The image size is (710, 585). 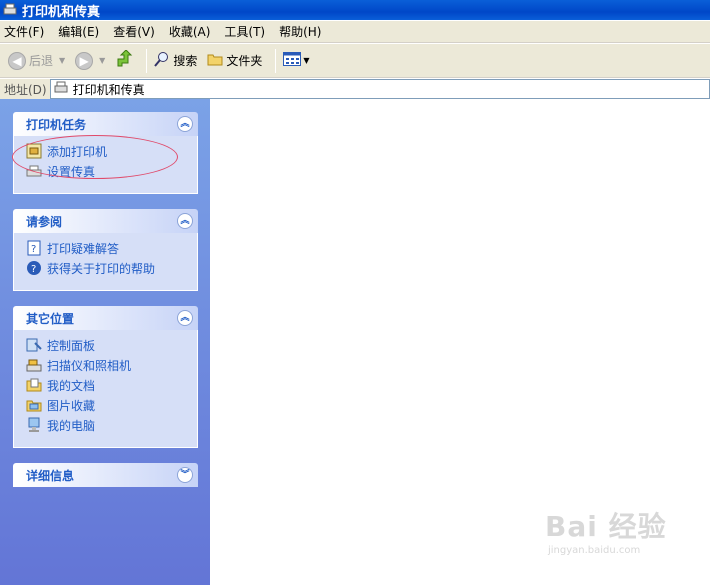 I want to click on window-title: 打印机和传真, so click(x=61, y=12).